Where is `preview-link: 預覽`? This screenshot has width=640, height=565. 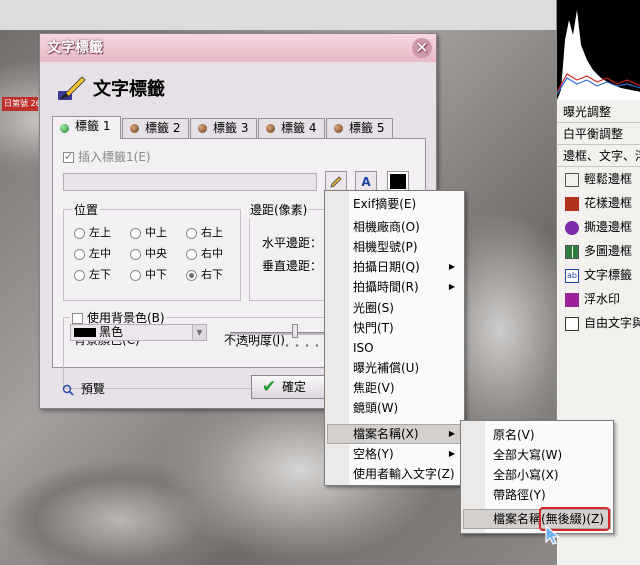
preview-link: 預覽 is located at coordinates (83, 388).